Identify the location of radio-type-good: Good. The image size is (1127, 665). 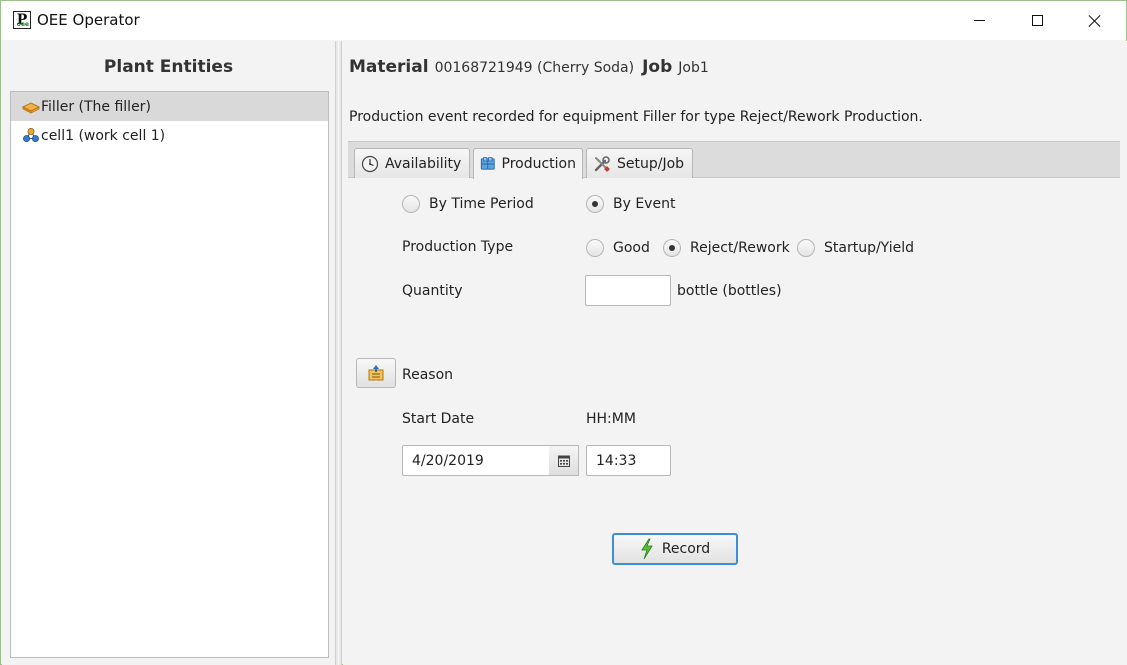
(618, 248).